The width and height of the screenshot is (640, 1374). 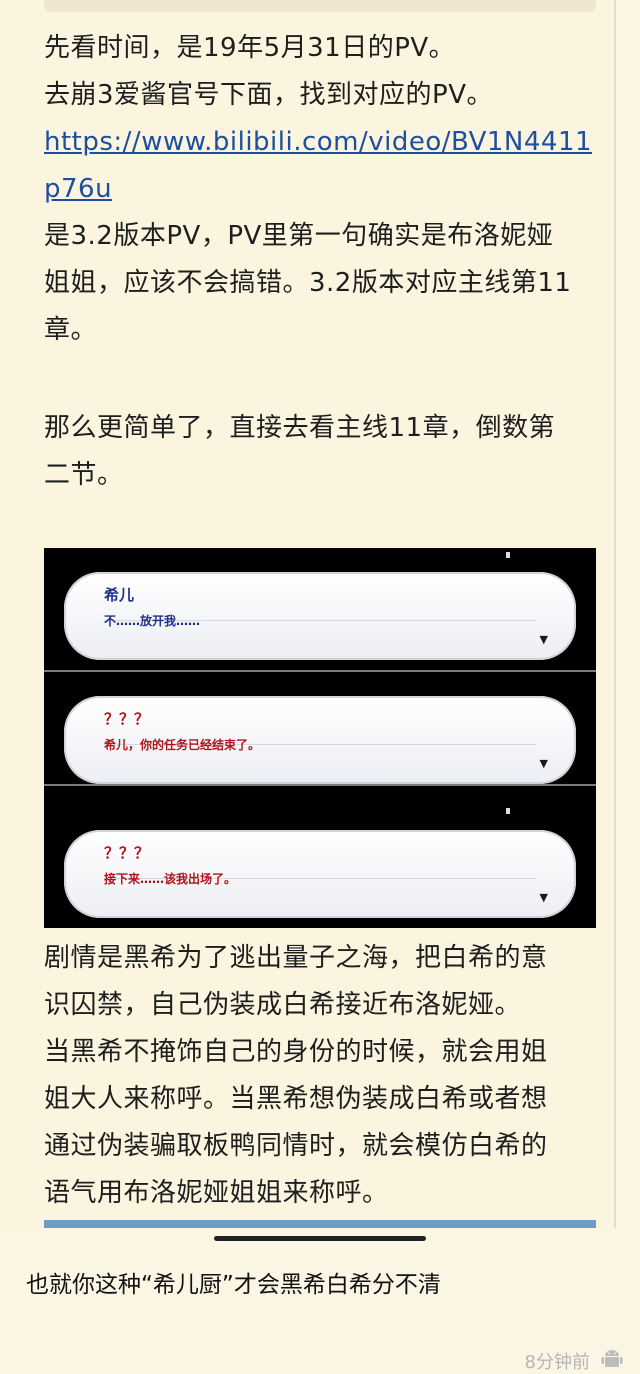 What do you see at coordinates (612, 1358) in the screenshot?
I see `android-icon` at bounding box center [612, 1358].